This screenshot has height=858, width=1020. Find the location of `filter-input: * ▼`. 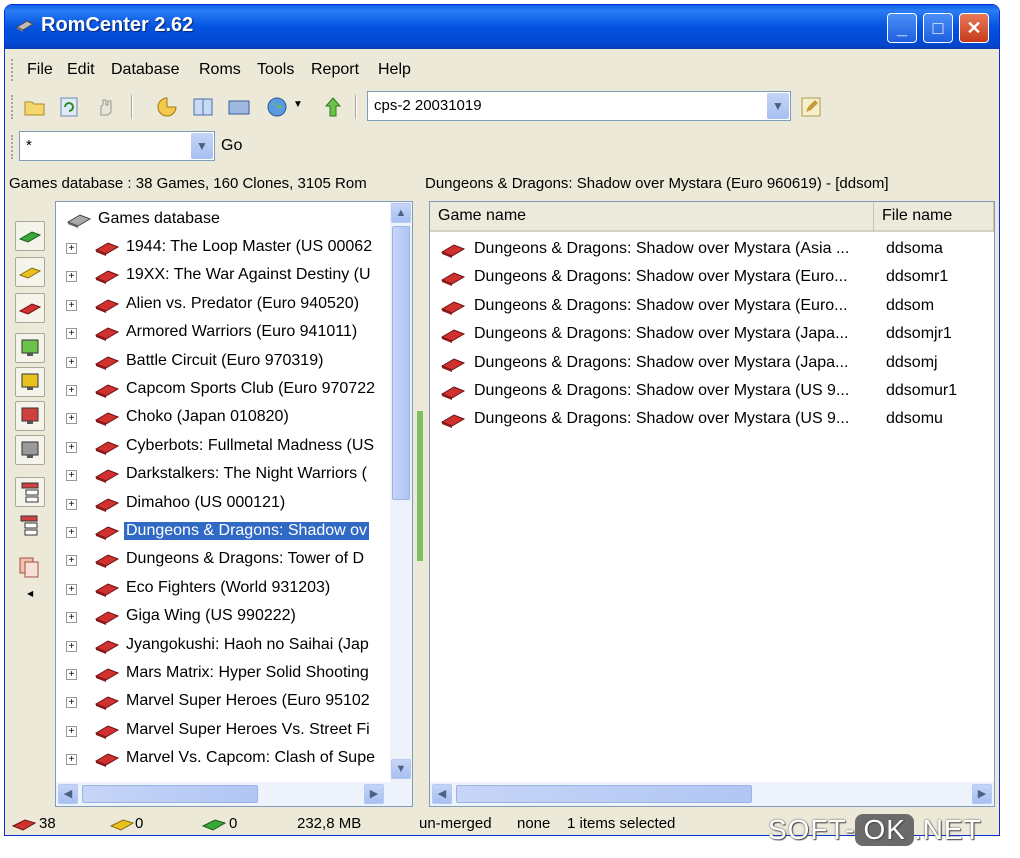

filter-input: * ▼ is located at coordinates (117, 146).